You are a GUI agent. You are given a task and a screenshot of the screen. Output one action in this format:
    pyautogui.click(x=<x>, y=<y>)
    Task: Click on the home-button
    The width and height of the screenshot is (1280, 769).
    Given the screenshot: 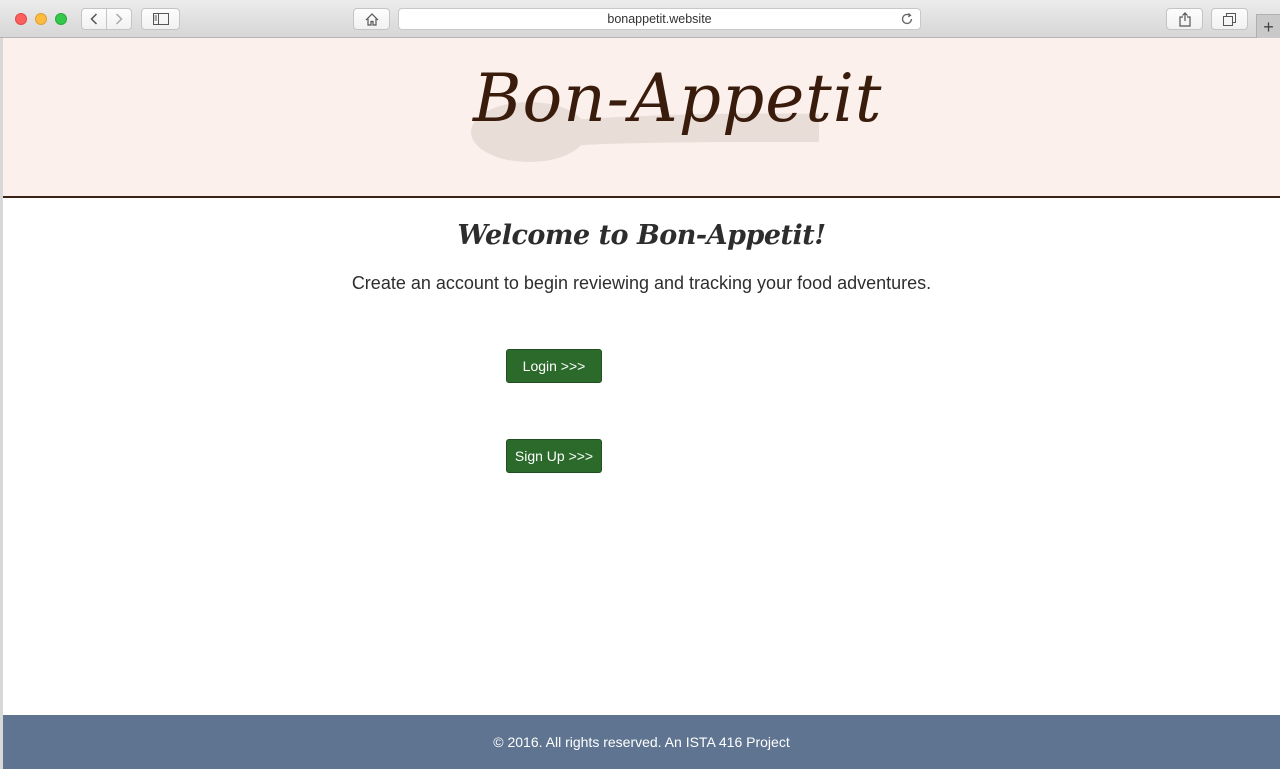 What is the action you would take?
    pyautogui.click(x=371, y=19)
    